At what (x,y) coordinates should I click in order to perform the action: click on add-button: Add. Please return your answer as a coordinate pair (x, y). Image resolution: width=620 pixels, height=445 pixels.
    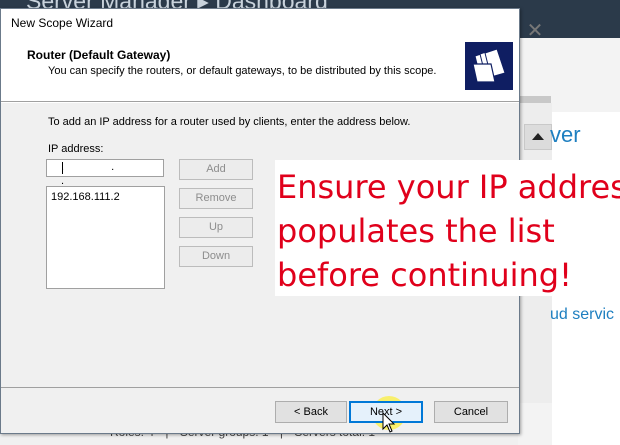
    Looking at the image, I should click on (216, 169).